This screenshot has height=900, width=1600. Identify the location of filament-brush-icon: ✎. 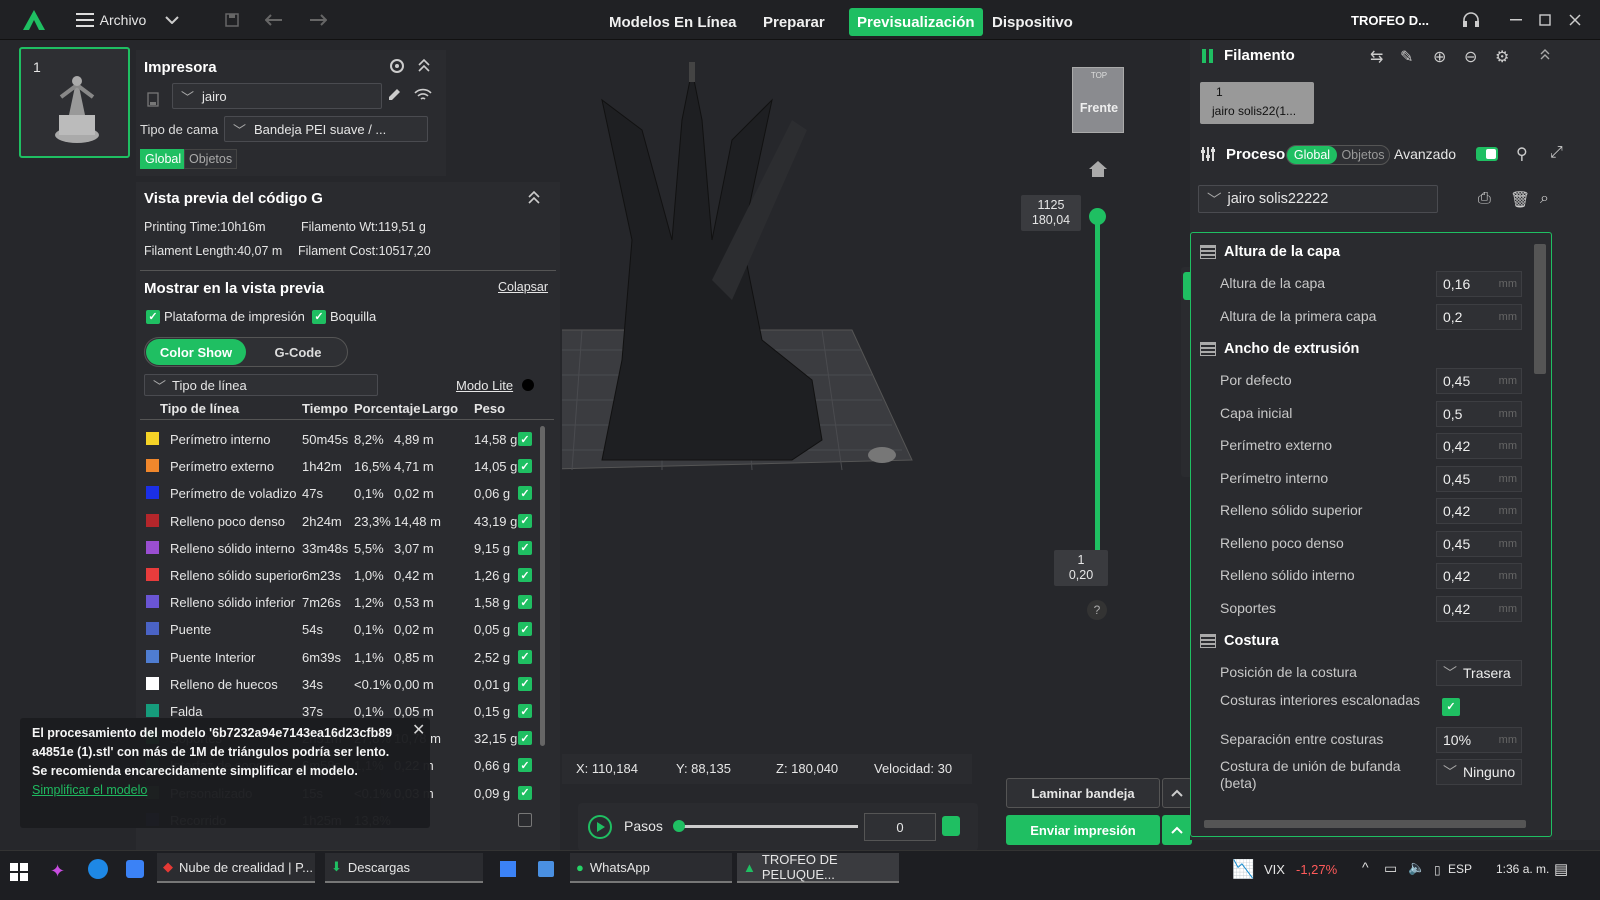
(1406, 57).